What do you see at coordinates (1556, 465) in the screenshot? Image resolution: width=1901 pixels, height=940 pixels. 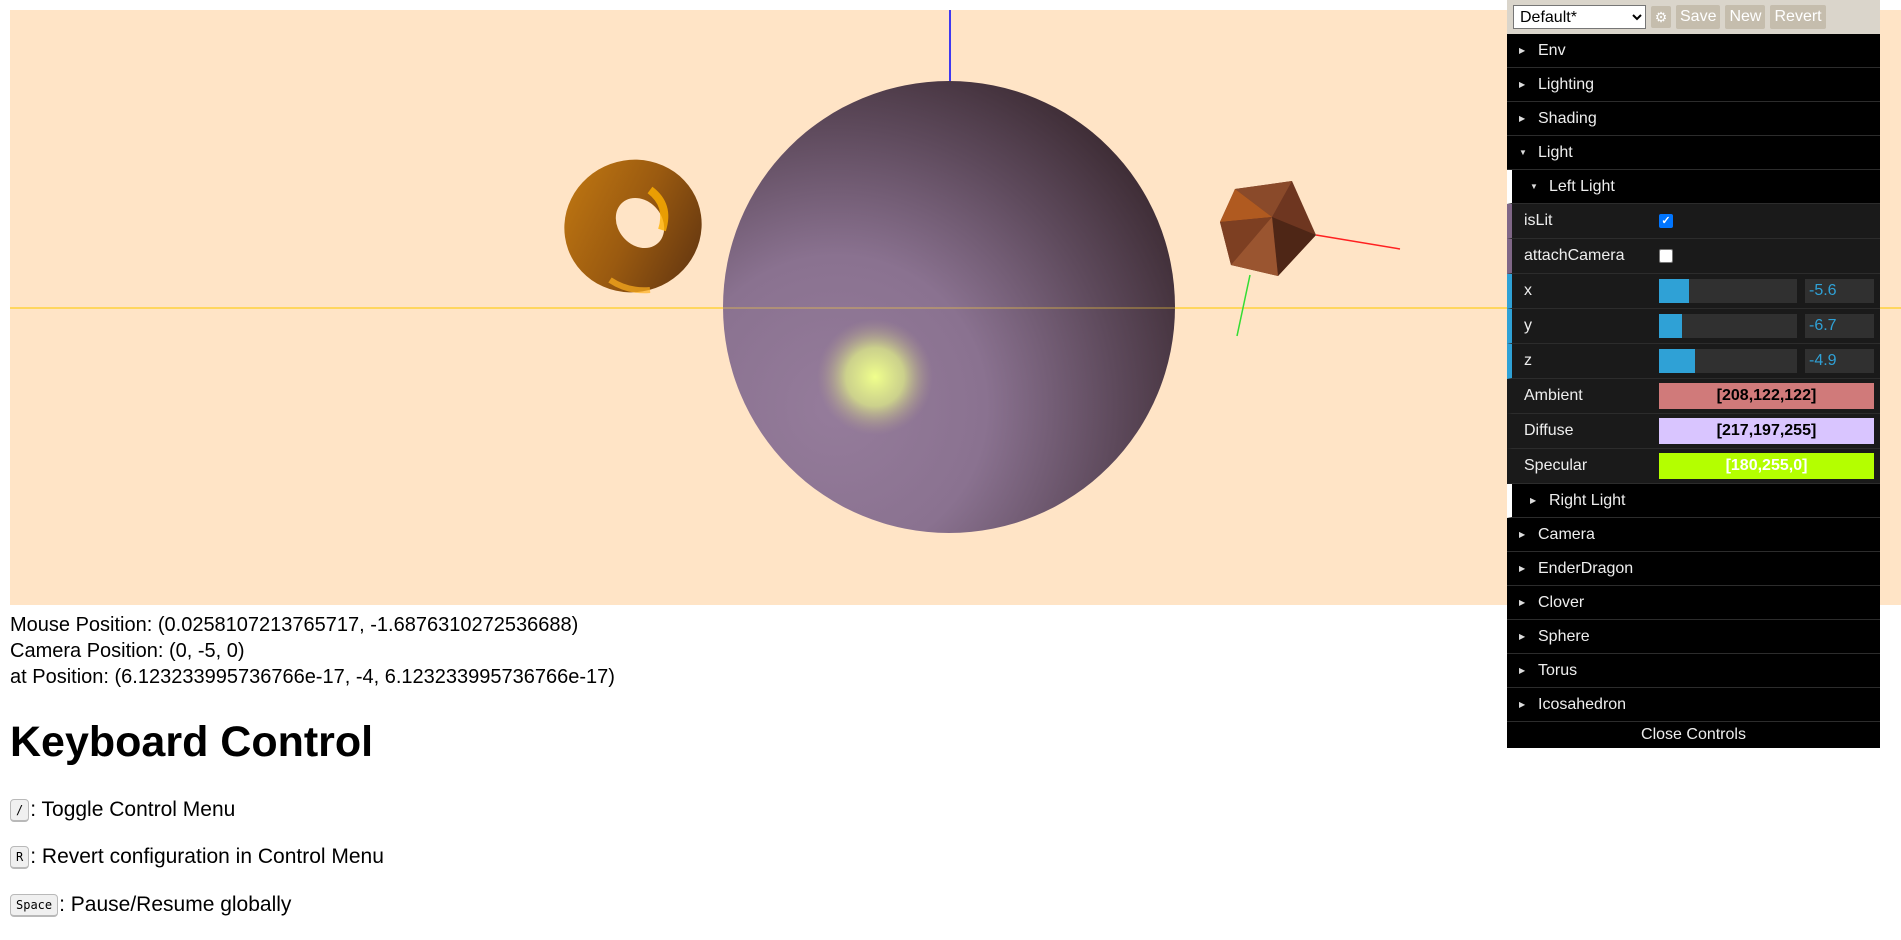 I see `specular-label: Specular` at bounding box center [1556, 465].